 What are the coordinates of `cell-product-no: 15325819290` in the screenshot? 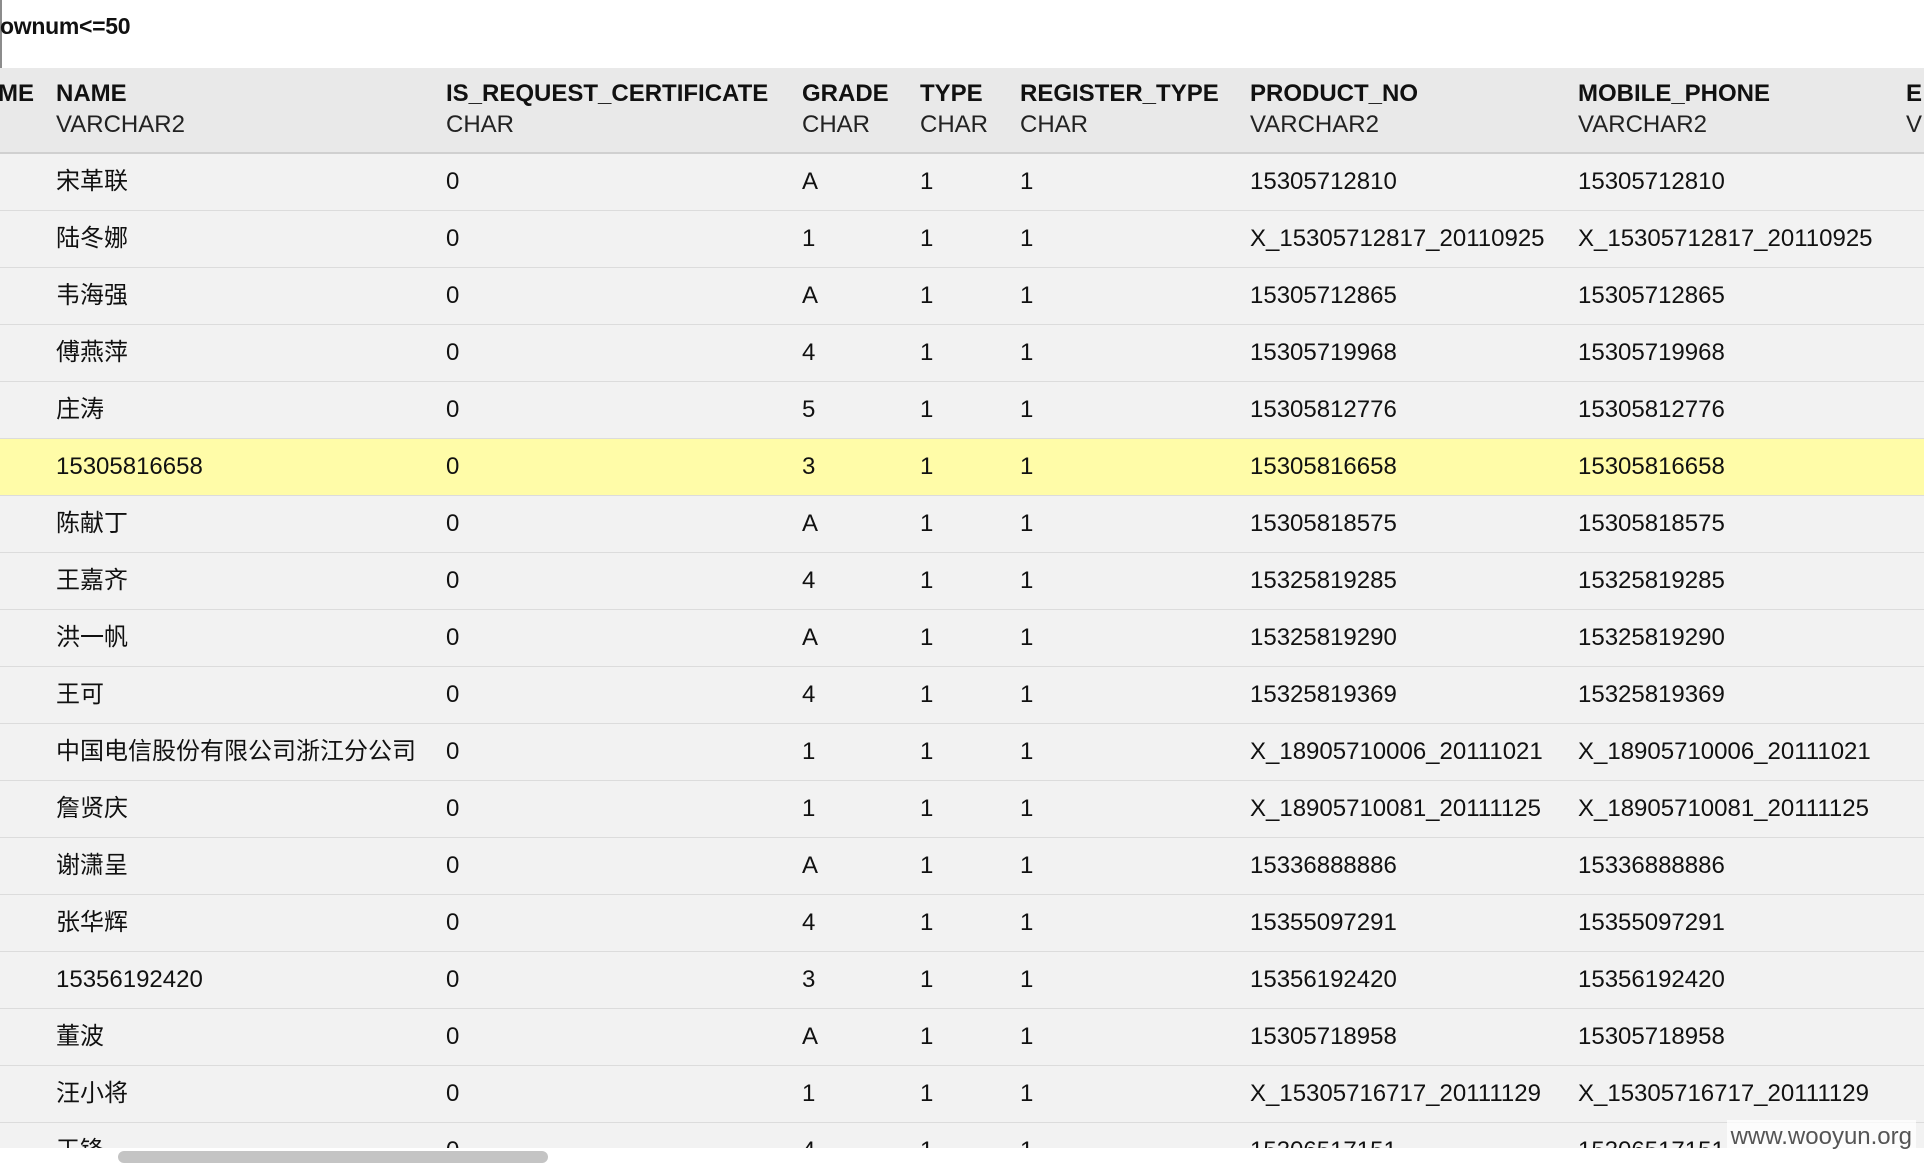 It's located at (1323, 638).